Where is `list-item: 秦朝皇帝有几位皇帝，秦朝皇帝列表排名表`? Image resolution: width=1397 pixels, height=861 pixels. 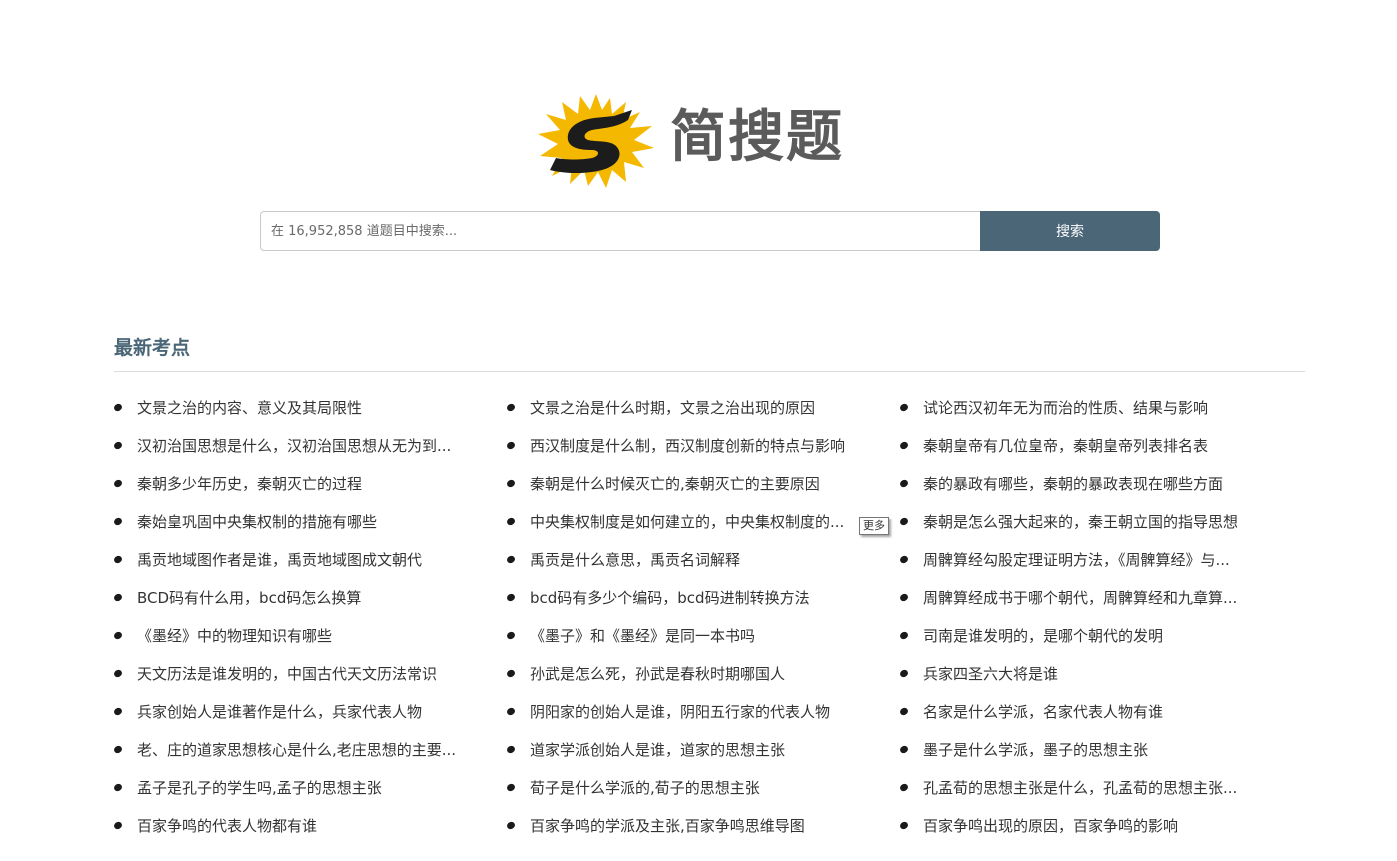 list-item: 秦朝皇帝有几位皇帝，秦朝皇帝列表排名表 is located at coordinates (1102, 445).